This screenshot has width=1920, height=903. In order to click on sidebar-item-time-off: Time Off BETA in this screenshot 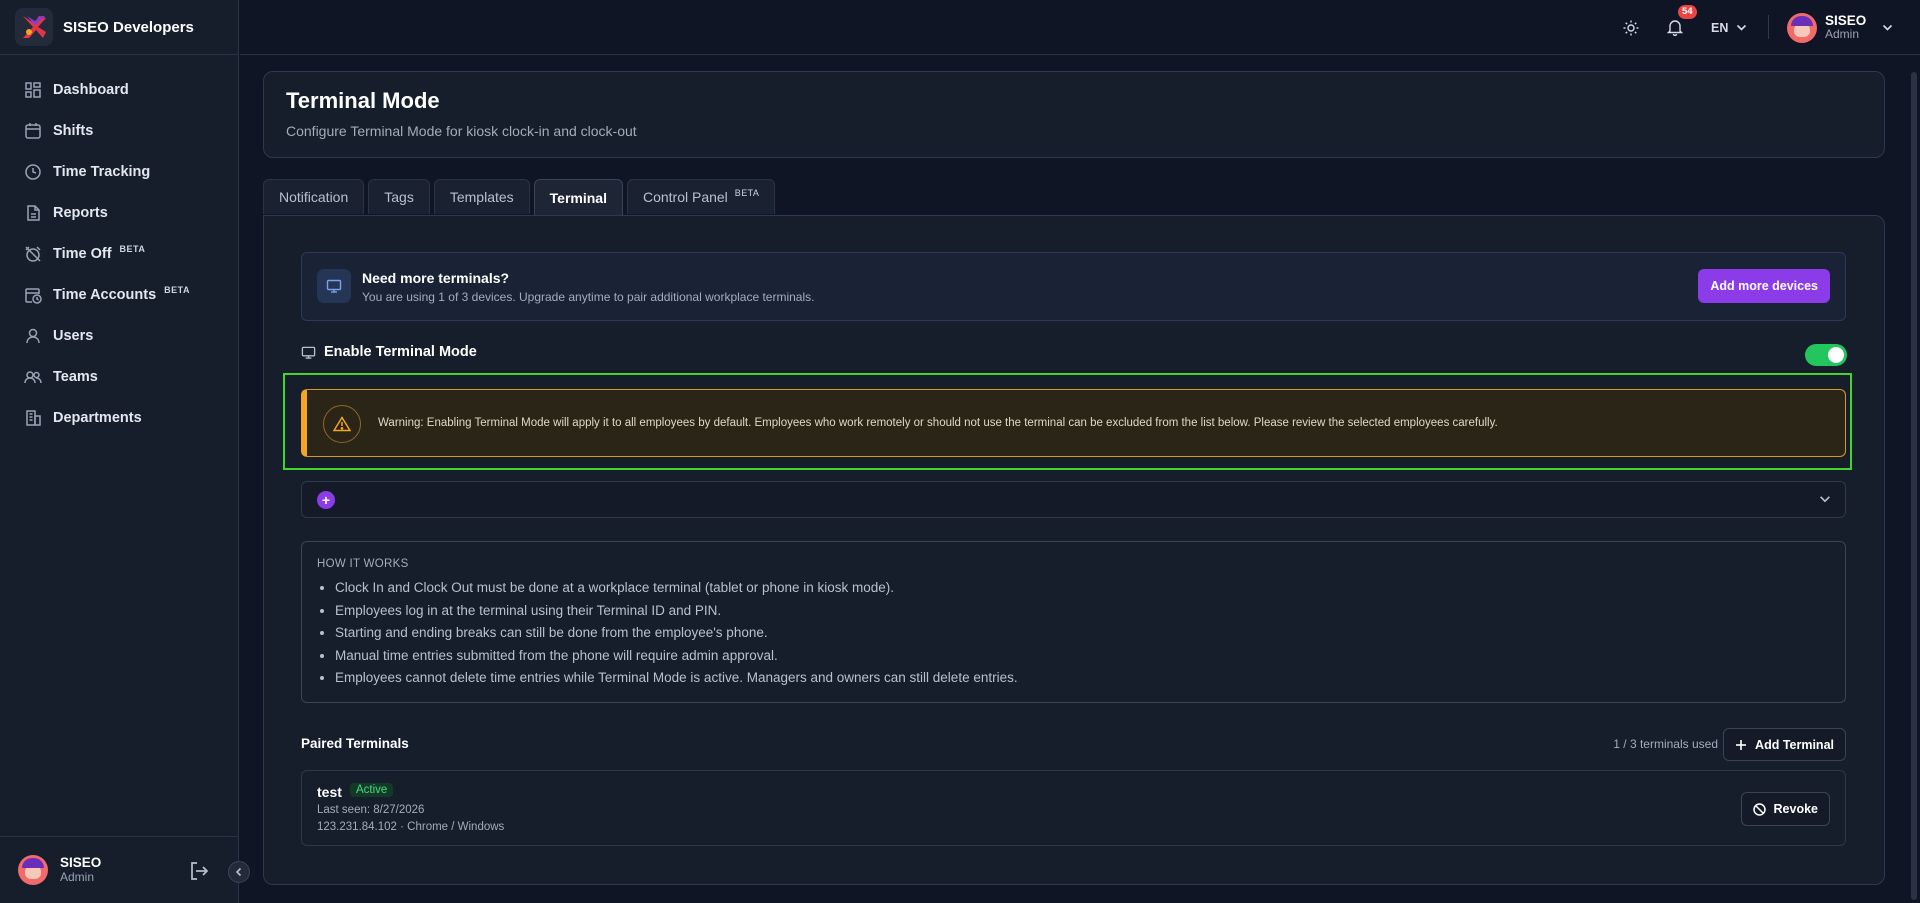, I will do `click(119, 253)`.